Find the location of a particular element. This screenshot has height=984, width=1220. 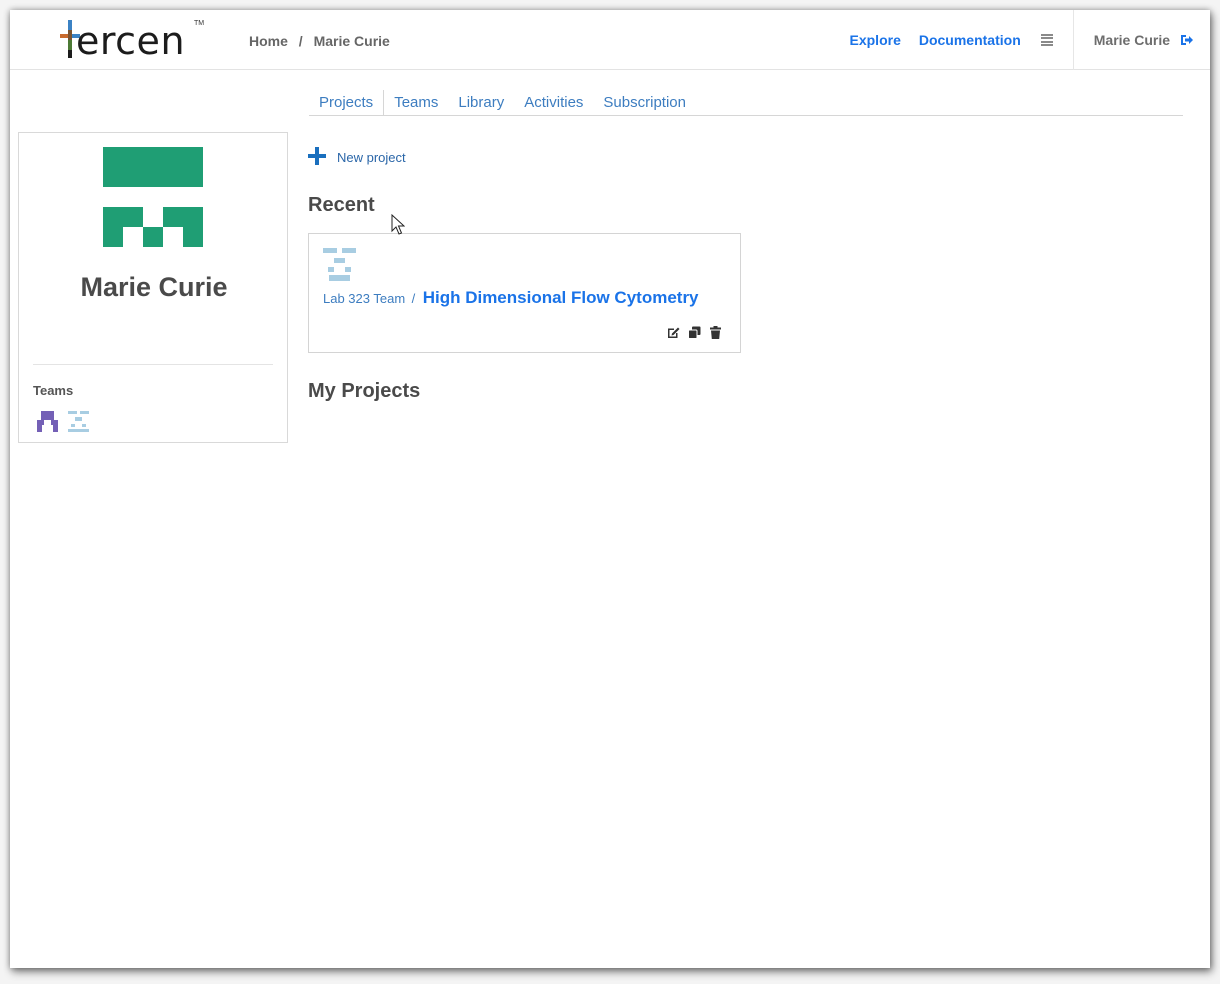

tab-activities: Activities is located at coordinates (553, 103).